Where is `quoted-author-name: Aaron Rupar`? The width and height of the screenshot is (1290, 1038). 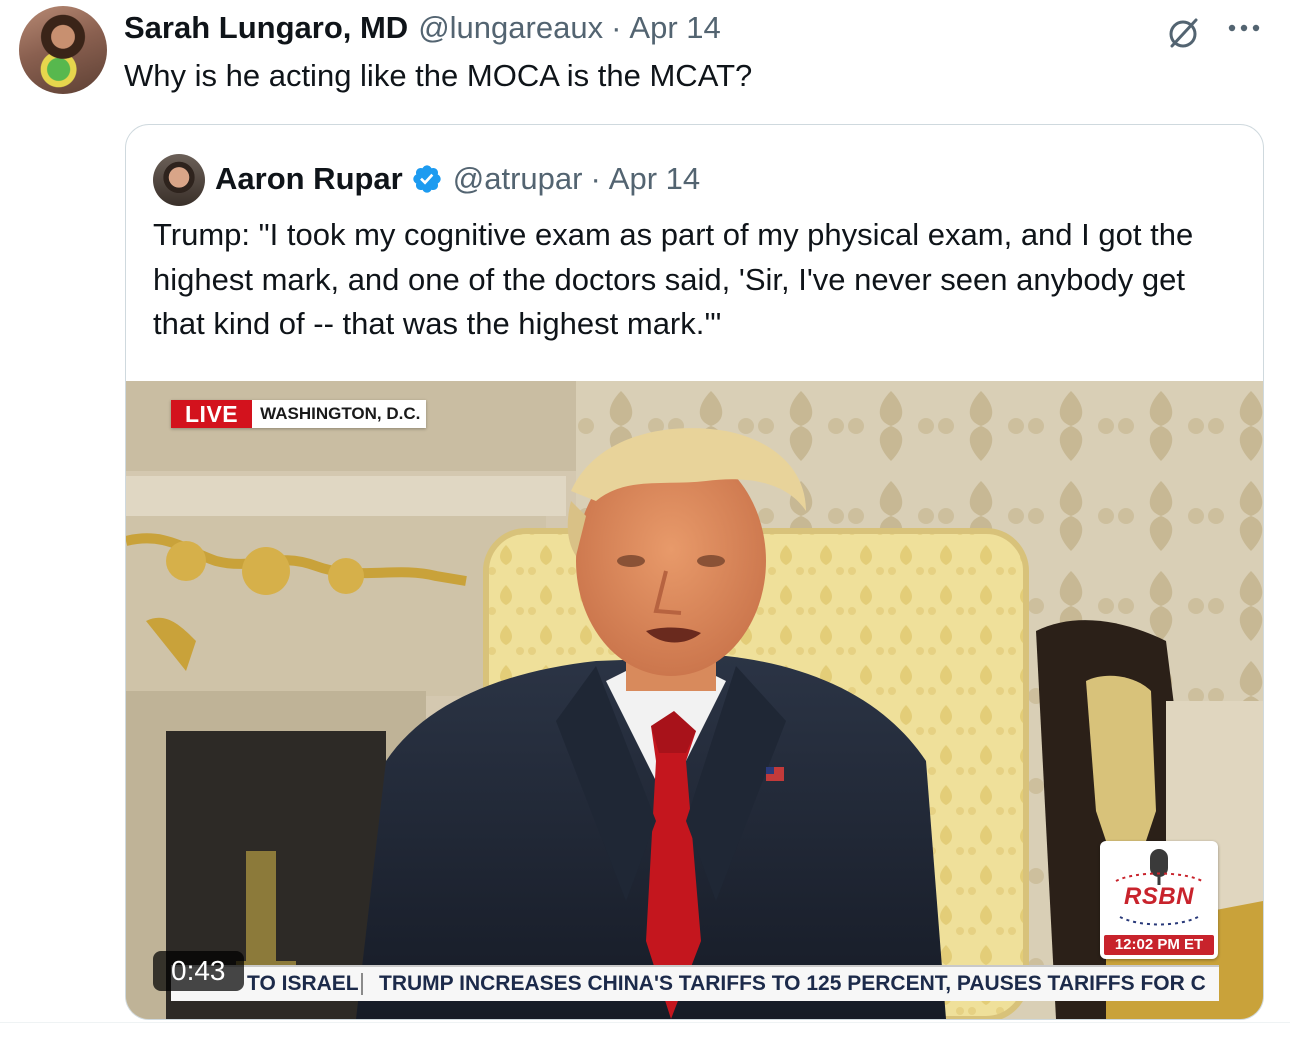 quoted-author-name: Aaron Rupar is located at coordinates (309, 179).